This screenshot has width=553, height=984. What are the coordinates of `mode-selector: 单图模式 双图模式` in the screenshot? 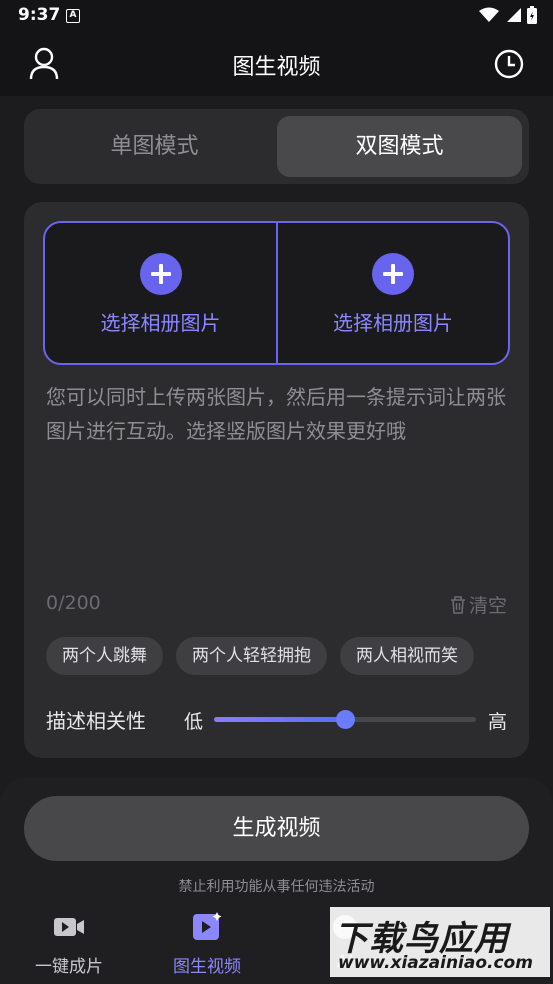 It's located at (276, 146).